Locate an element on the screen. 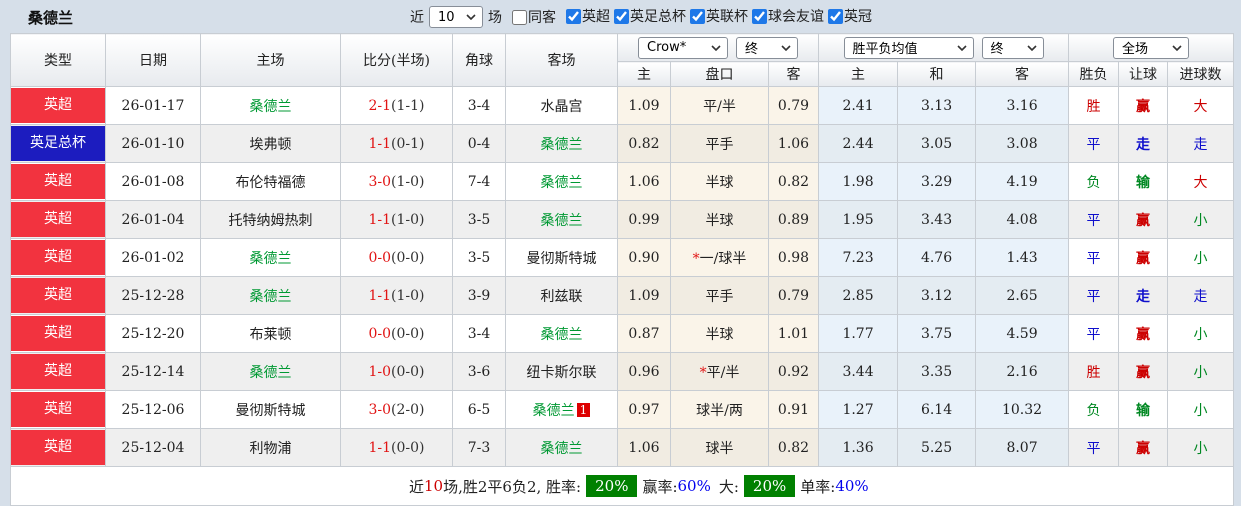  league-filter: 英超 is located at coordinates (588, 16).